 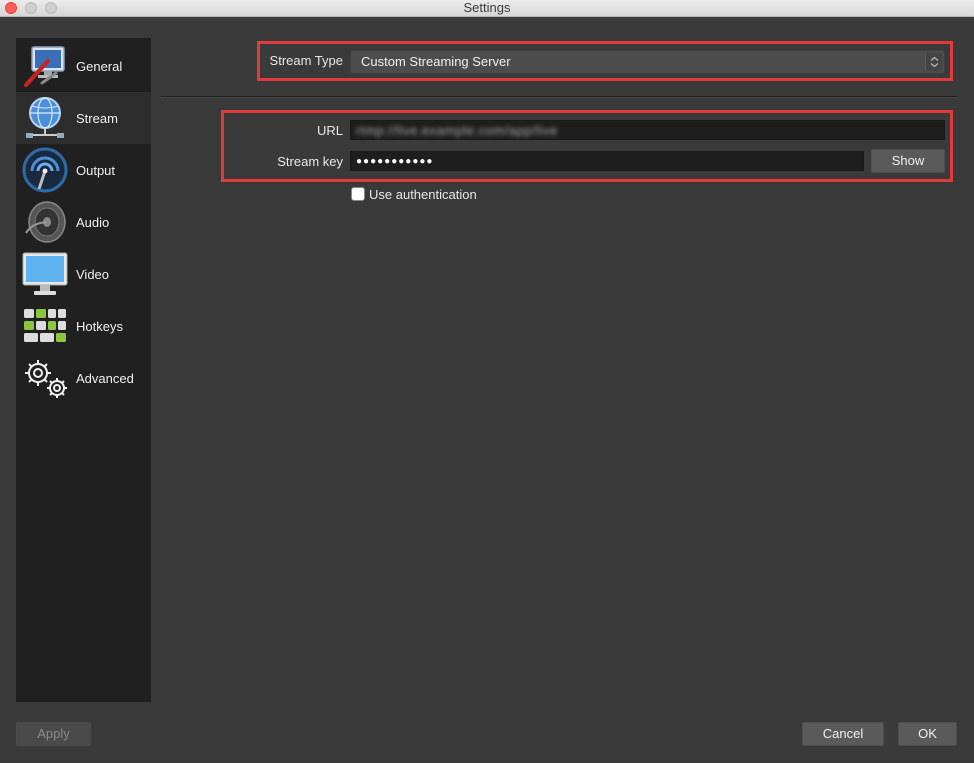 I want to click on sidebar-item-label: Video, so click(x=93, y=274).